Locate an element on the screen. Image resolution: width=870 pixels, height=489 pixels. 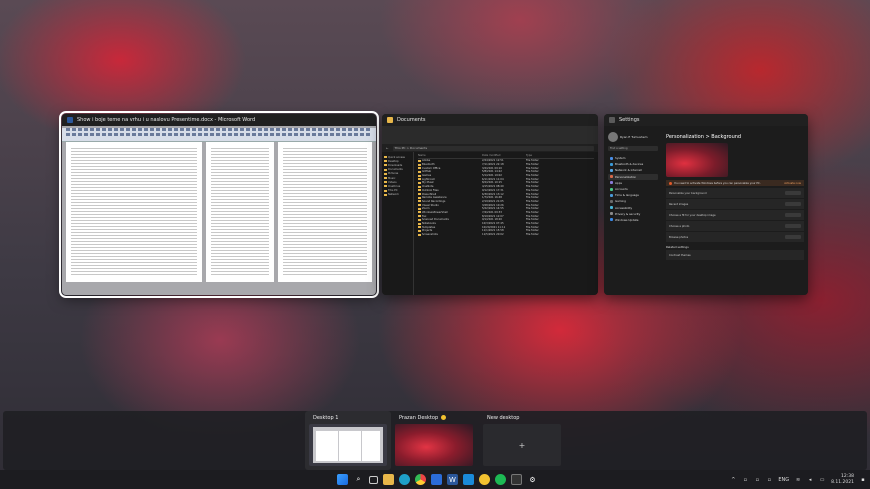
settings-search-input: Find a setting is located at coordinates (633, 148).